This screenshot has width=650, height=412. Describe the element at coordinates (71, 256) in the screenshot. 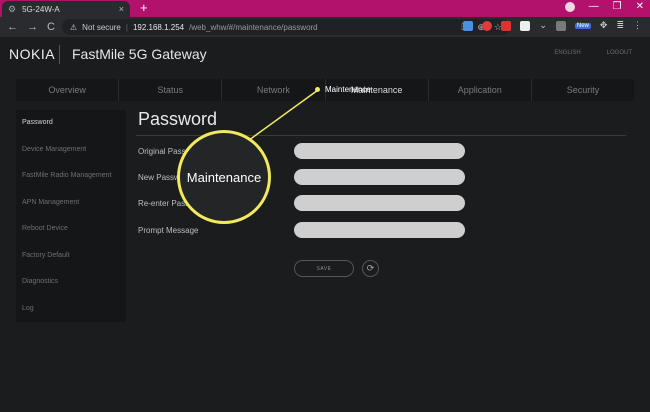

I see `sidebar-item-factory-default: Factory Default` at that location.